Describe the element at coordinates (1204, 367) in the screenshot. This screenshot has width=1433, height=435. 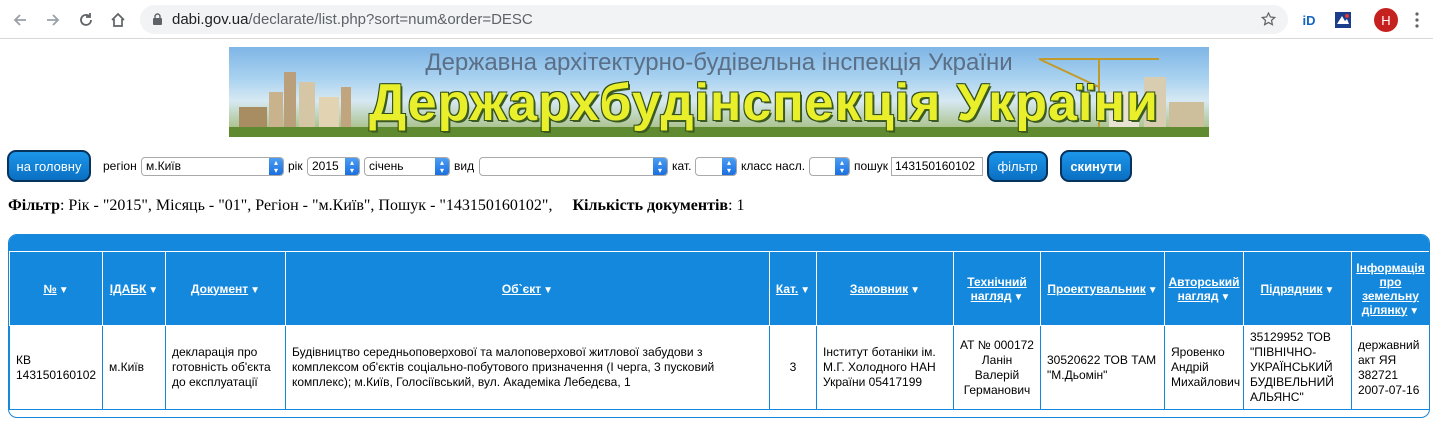
I see `cell-author-supervision: Яровенко Андрій Михайлович` at that location.